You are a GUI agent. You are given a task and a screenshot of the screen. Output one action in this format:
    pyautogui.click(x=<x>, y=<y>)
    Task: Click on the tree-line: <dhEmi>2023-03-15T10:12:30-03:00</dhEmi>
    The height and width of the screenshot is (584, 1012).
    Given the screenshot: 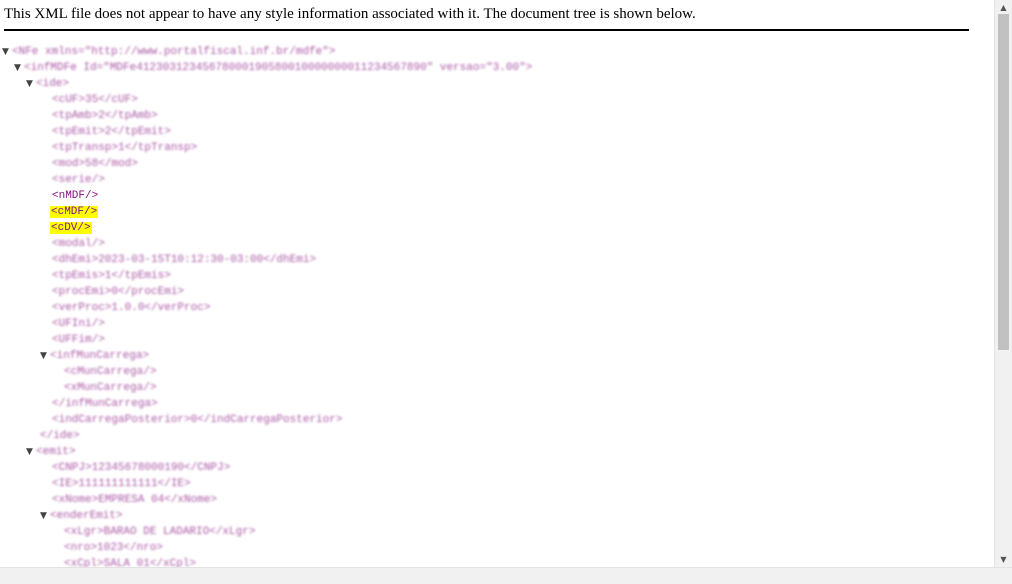 What is the action you would take?
    pyautogui.click(x=184, y=260)
    